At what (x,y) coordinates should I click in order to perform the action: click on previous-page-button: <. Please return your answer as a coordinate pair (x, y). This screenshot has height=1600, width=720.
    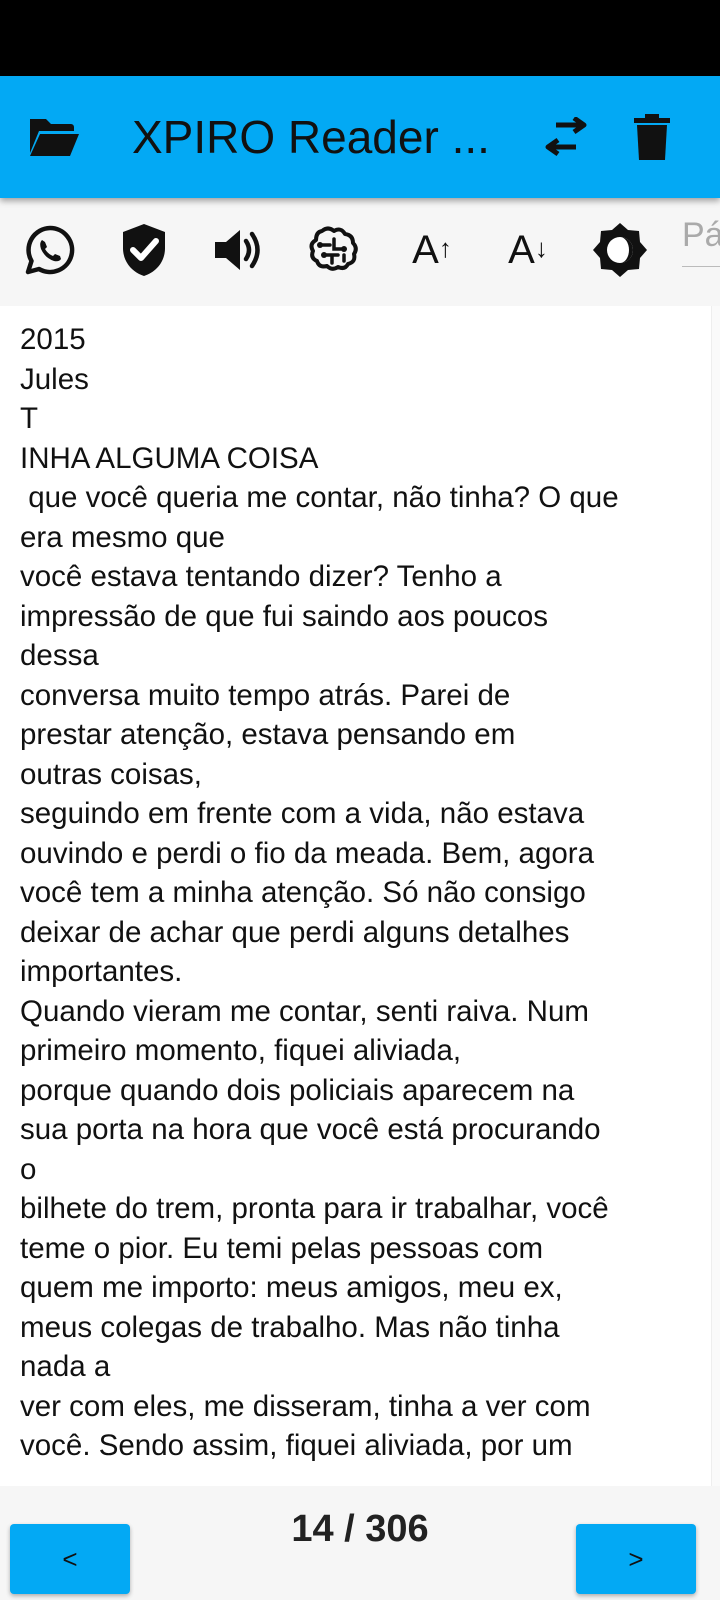
    Looking at the image, I should click on (70, 1559).